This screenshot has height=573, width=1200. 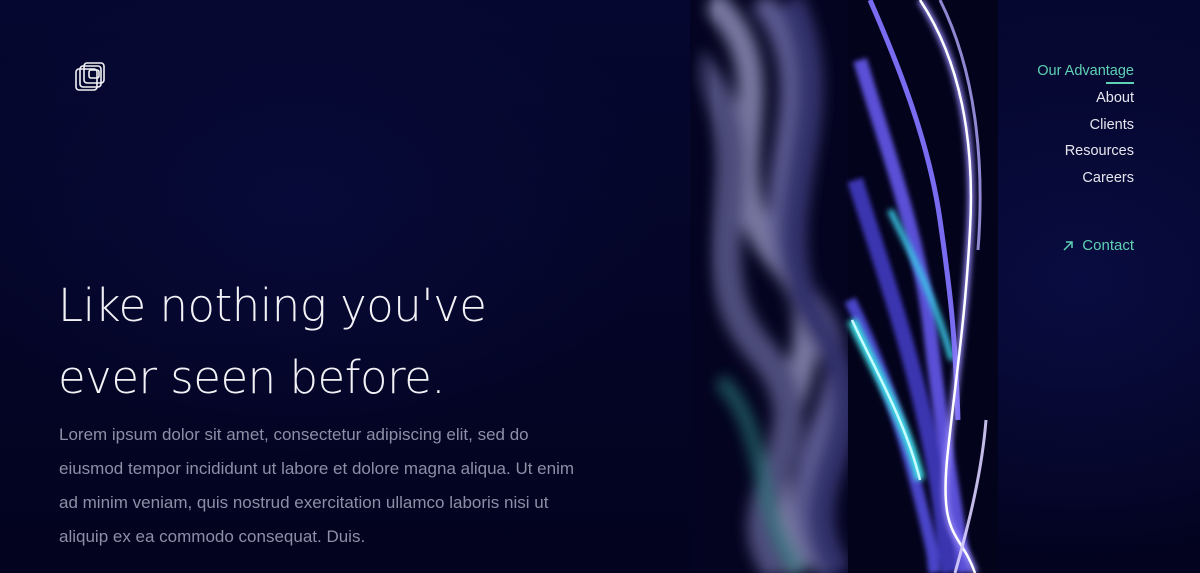 I want to click on contact-link: Contact, so click(x=1098, y=245).